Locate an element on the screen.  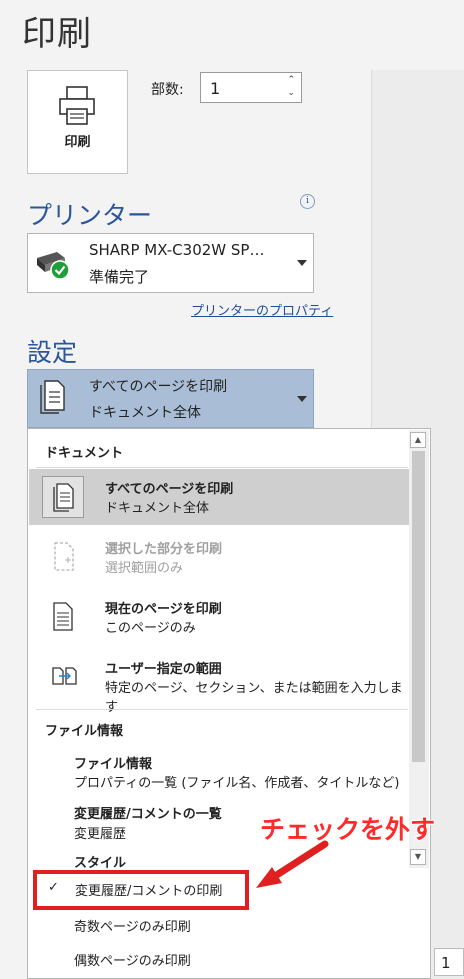
printer-ready-icon is located at coordinates (53, 266).